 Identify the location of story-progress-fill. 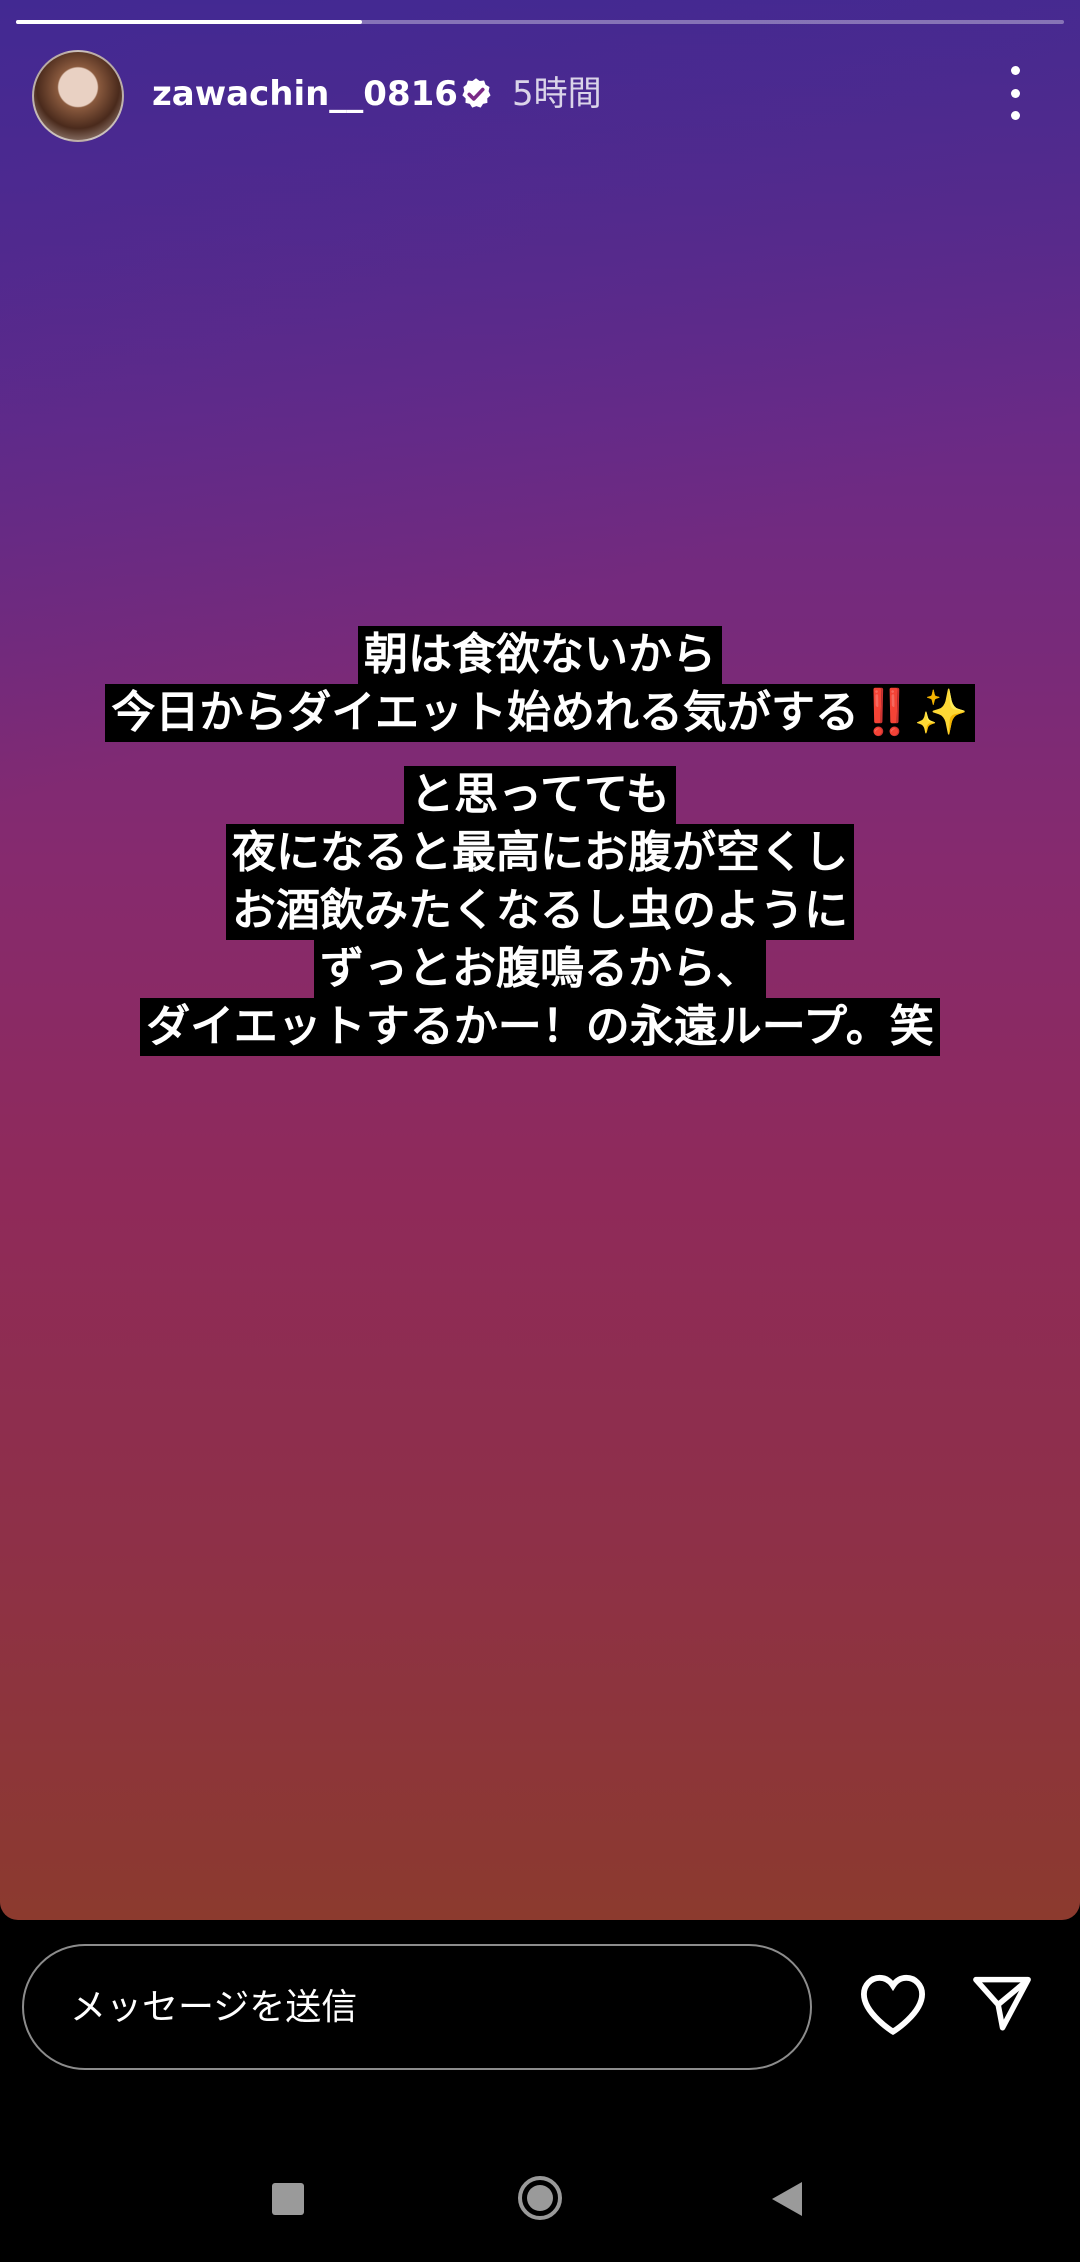
(189, 22).